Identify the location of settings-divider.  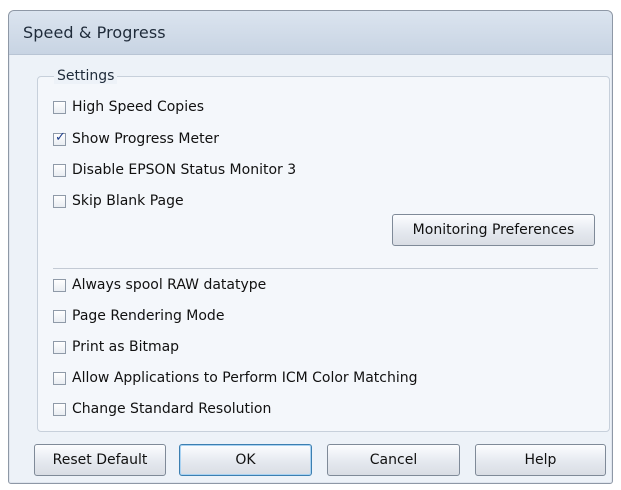
(325, 268).